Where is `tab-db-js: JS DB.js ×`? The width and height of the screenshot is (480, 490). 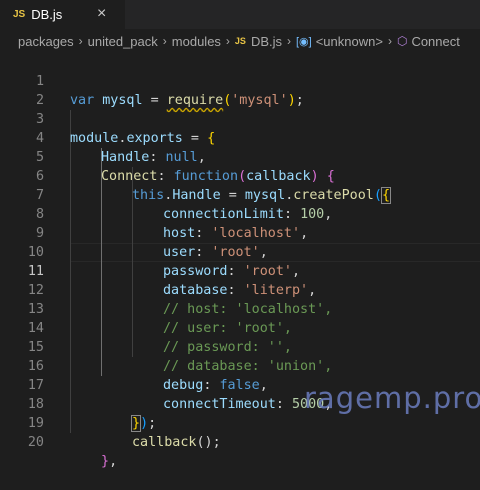
tab-db-js: JS DB.js × is located at coordinates (62, 14).